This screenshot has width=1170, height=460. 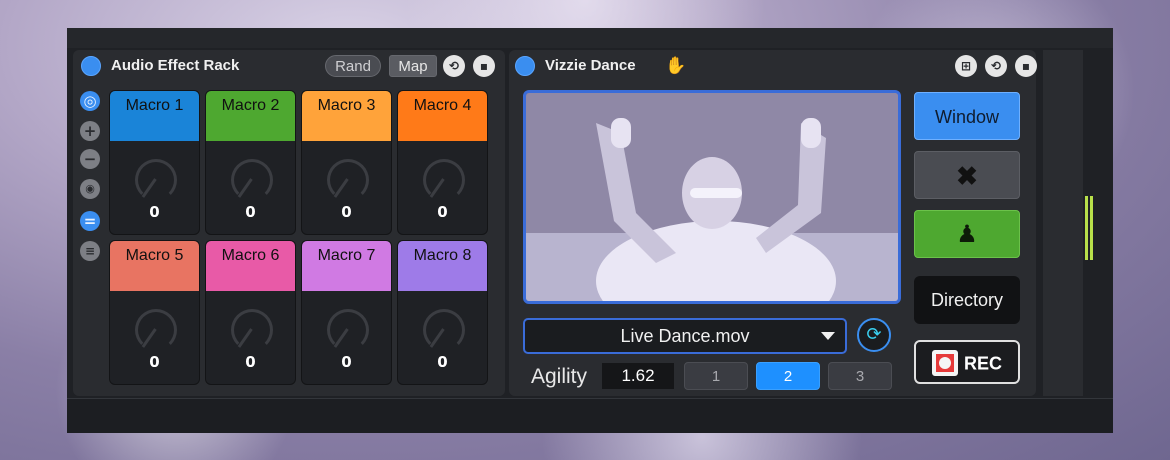 I want to click on macro-label: Macro 6, so click(x=250, y=266).